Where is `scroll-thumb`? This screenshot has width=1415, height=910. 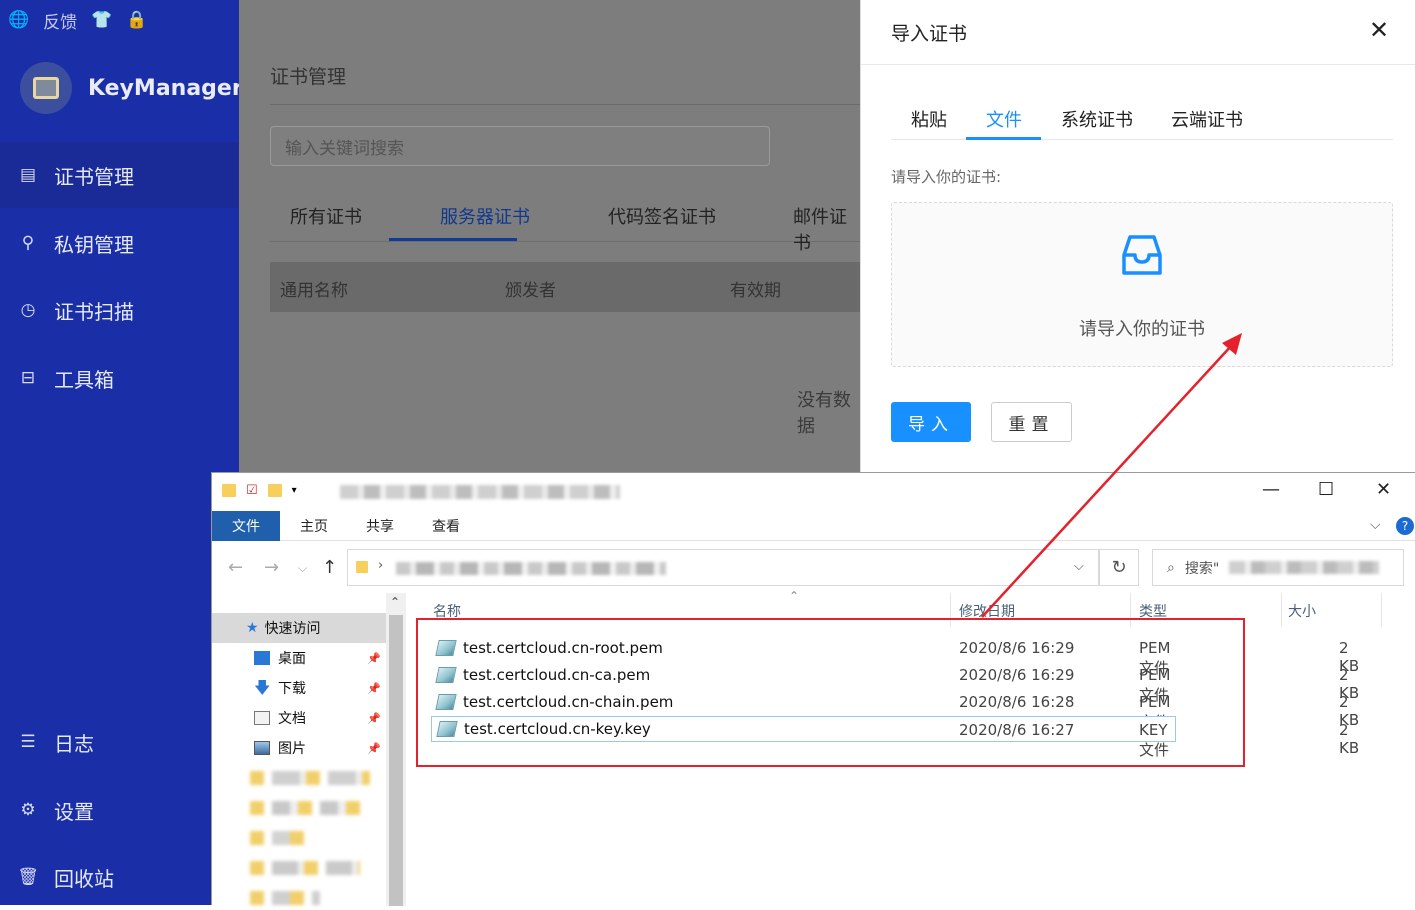 scroll-thumb is located at coordinates (396, 760).